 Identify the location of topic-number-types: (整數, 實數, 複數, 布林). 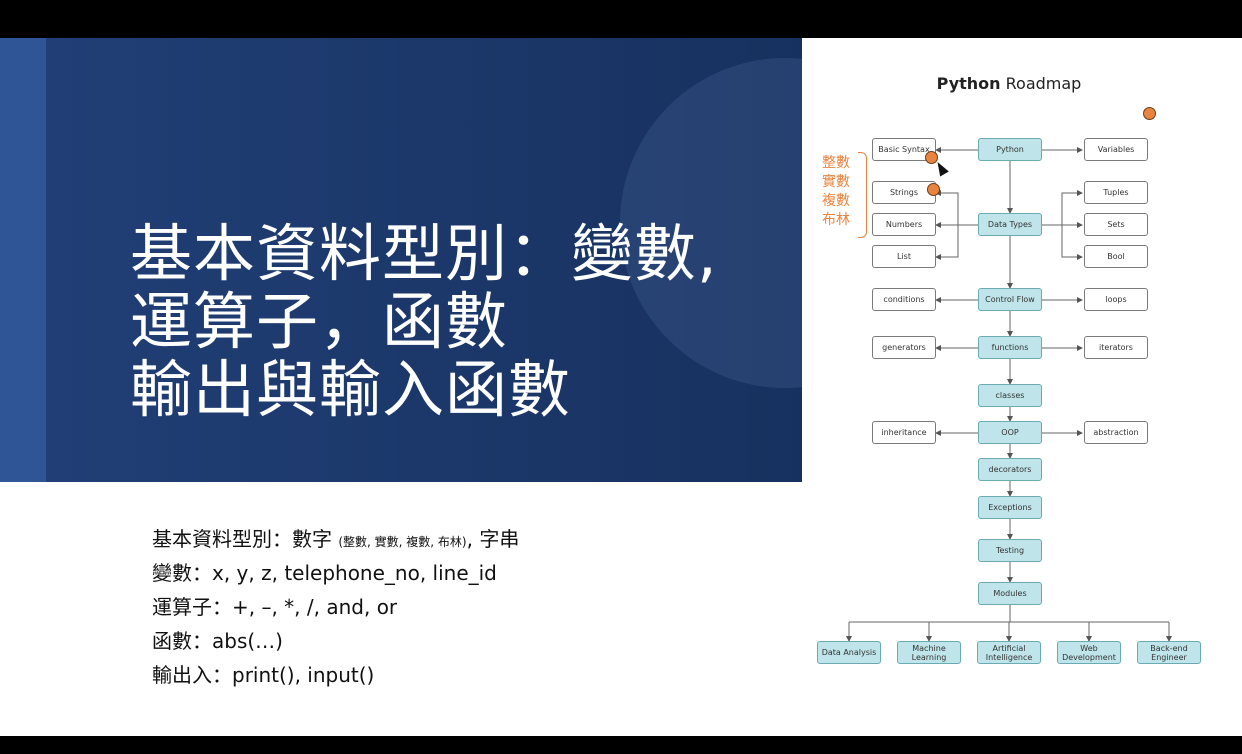
(402, 542).